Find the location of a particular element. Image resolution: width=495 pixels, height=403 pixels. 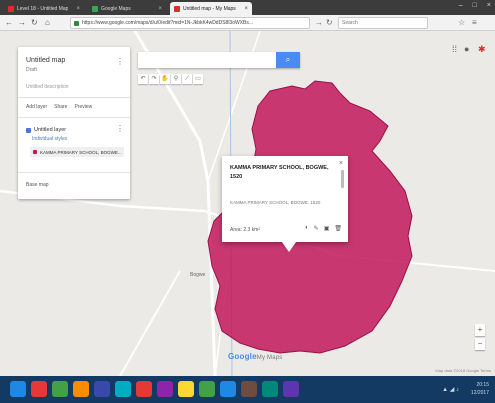

layer-options-icon: ⋮ is located at coordinates (120, 128).